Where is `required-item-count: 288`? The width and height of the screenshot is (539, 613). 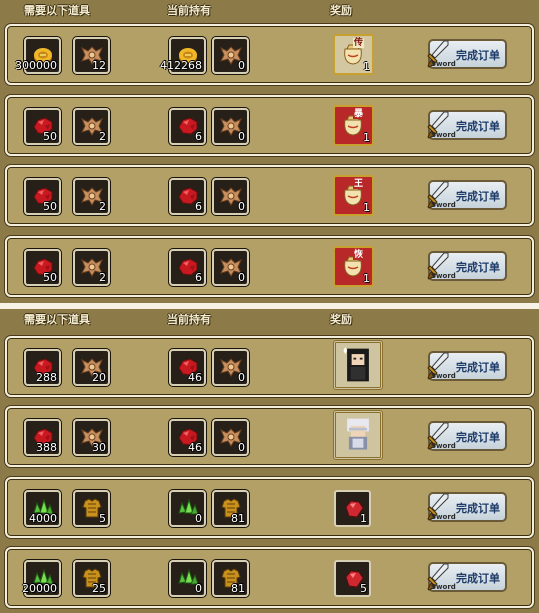 required-item-count: 288 is located at coordinates (46, 377).